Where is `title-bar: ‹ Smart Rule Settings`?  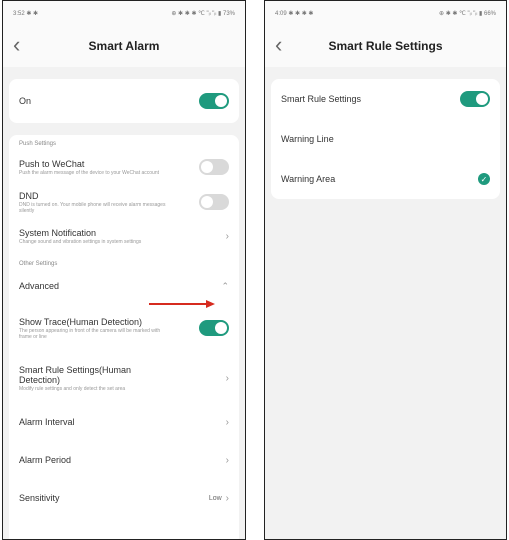
title-bar: ‹ Smart Rule Settings is located at coordinates (385, 46).